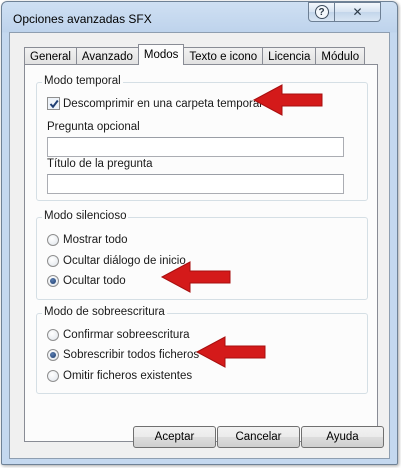 This screenshot has height=468, width=401. I want to click on question-mark-icon: ?, so click(321, 12).